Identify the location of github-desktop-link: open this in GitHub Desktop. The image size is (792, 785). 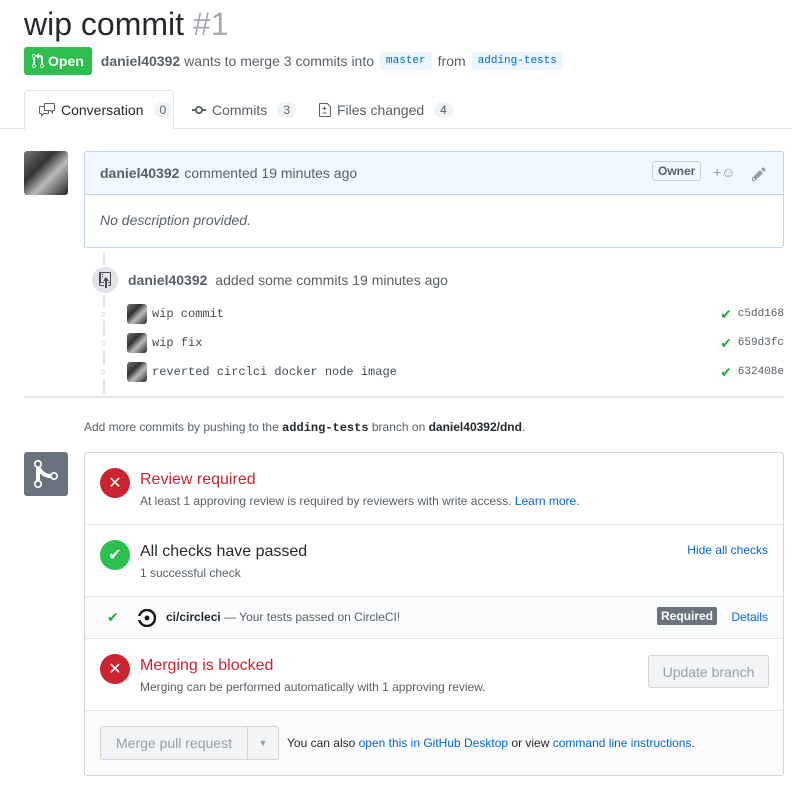
(433, 743).